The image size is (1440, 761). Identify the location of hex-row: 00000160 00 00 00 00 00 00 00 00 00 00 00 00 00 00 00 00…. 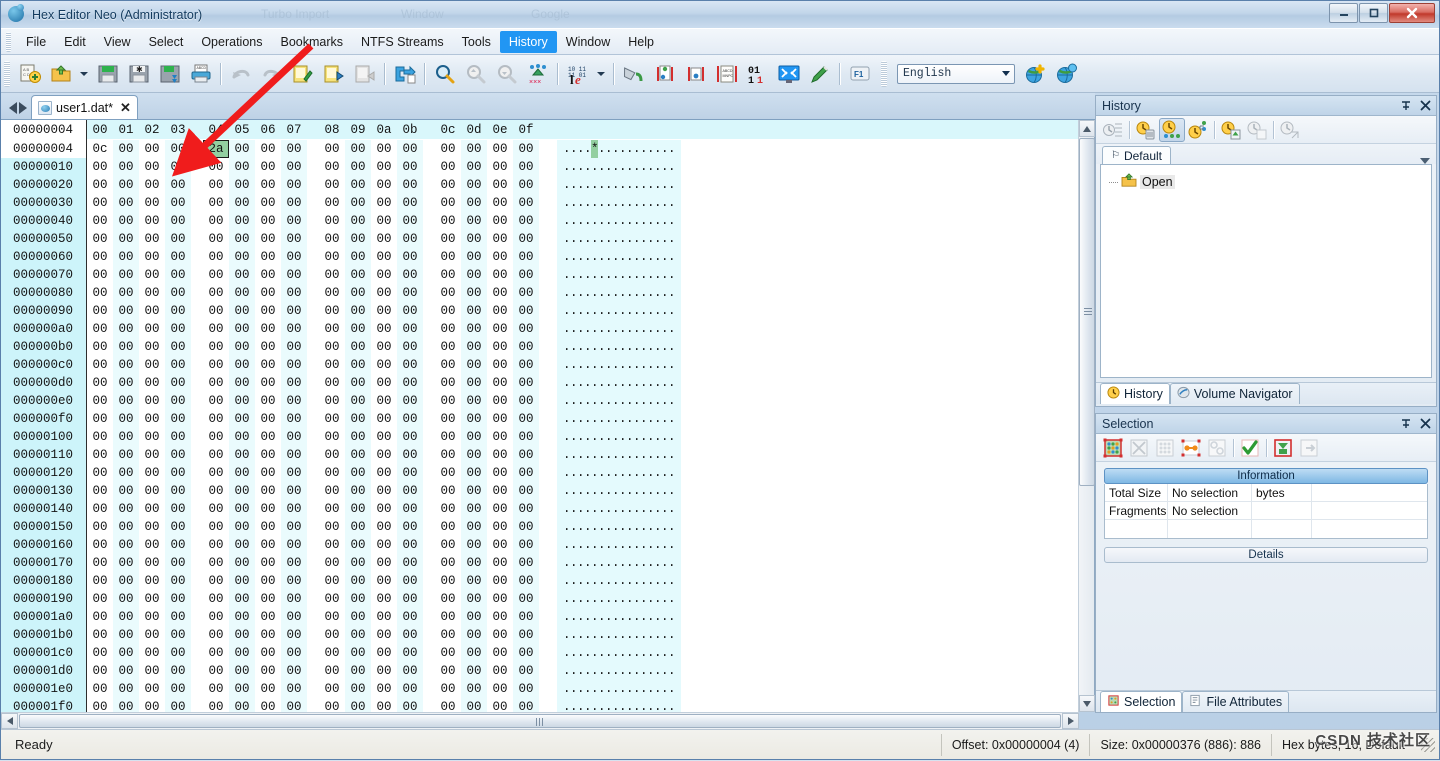
(540, 545).